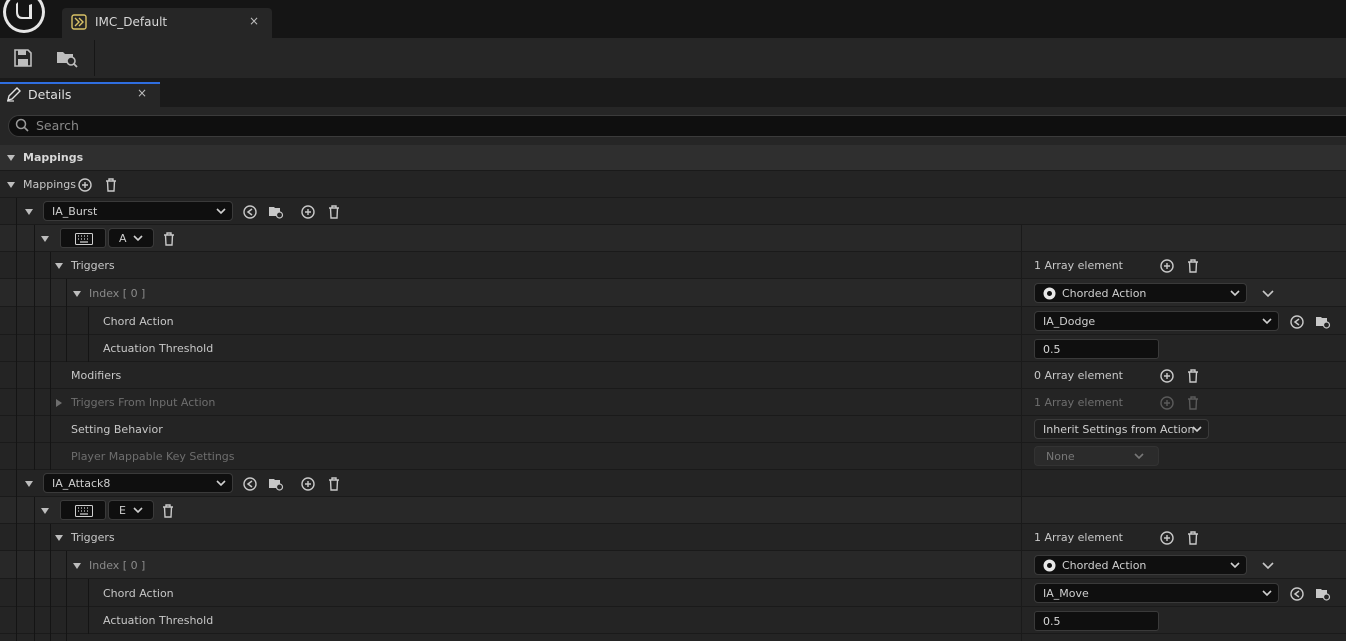 This screenshot has height=641, width=1346. Describe the element at coordinates (1119, 429) in the screenshot. I see `setting-behavior-value: Inherit Settings from Action` at that location.